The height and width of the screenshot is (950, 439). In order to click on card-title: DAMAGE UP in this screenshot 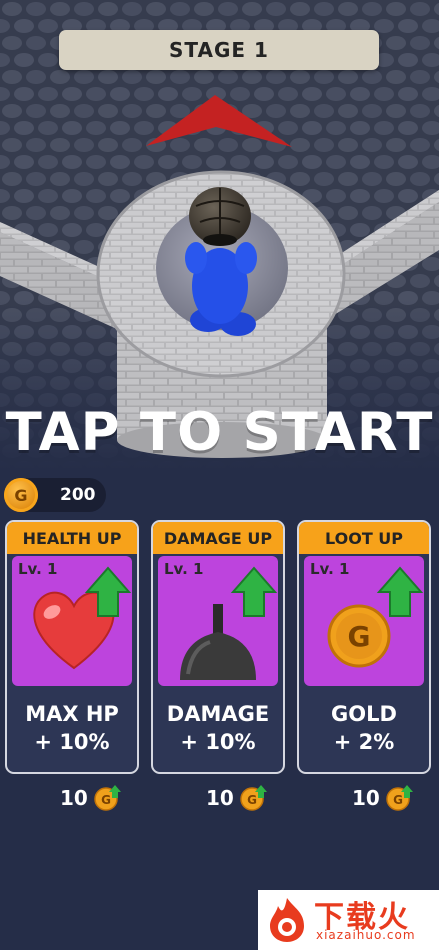, I will do `click(218, 538)`.